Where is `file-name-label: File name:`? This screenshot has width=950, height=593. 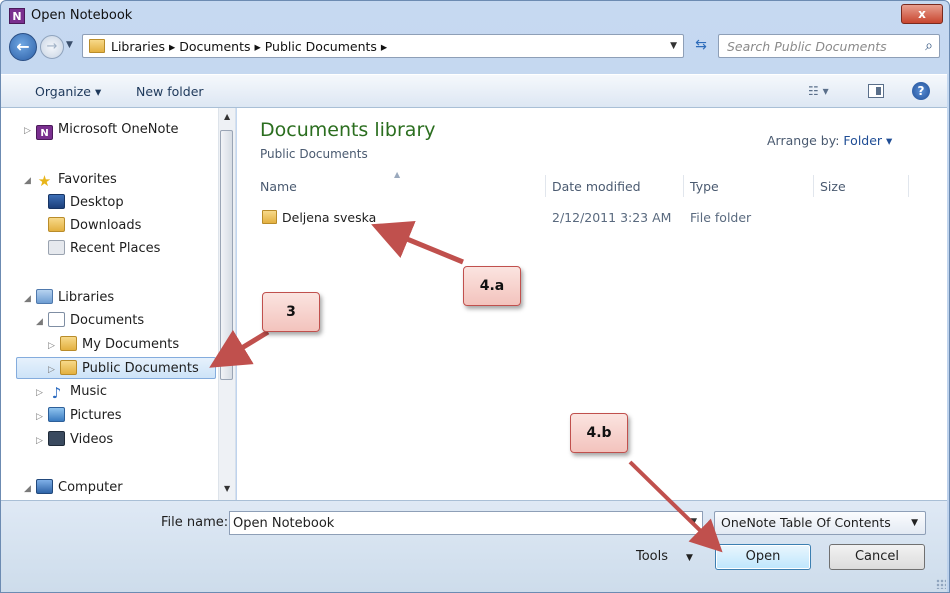 file-name-label: File name: is located at coordinates (195, 522).